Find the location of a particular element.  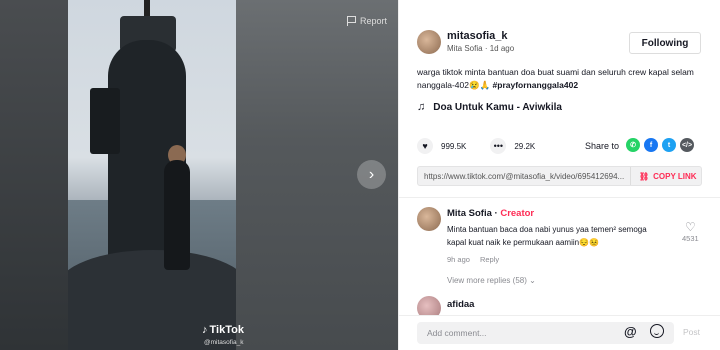

author-username: mitasofia_k is located at coordinates (477, 36).